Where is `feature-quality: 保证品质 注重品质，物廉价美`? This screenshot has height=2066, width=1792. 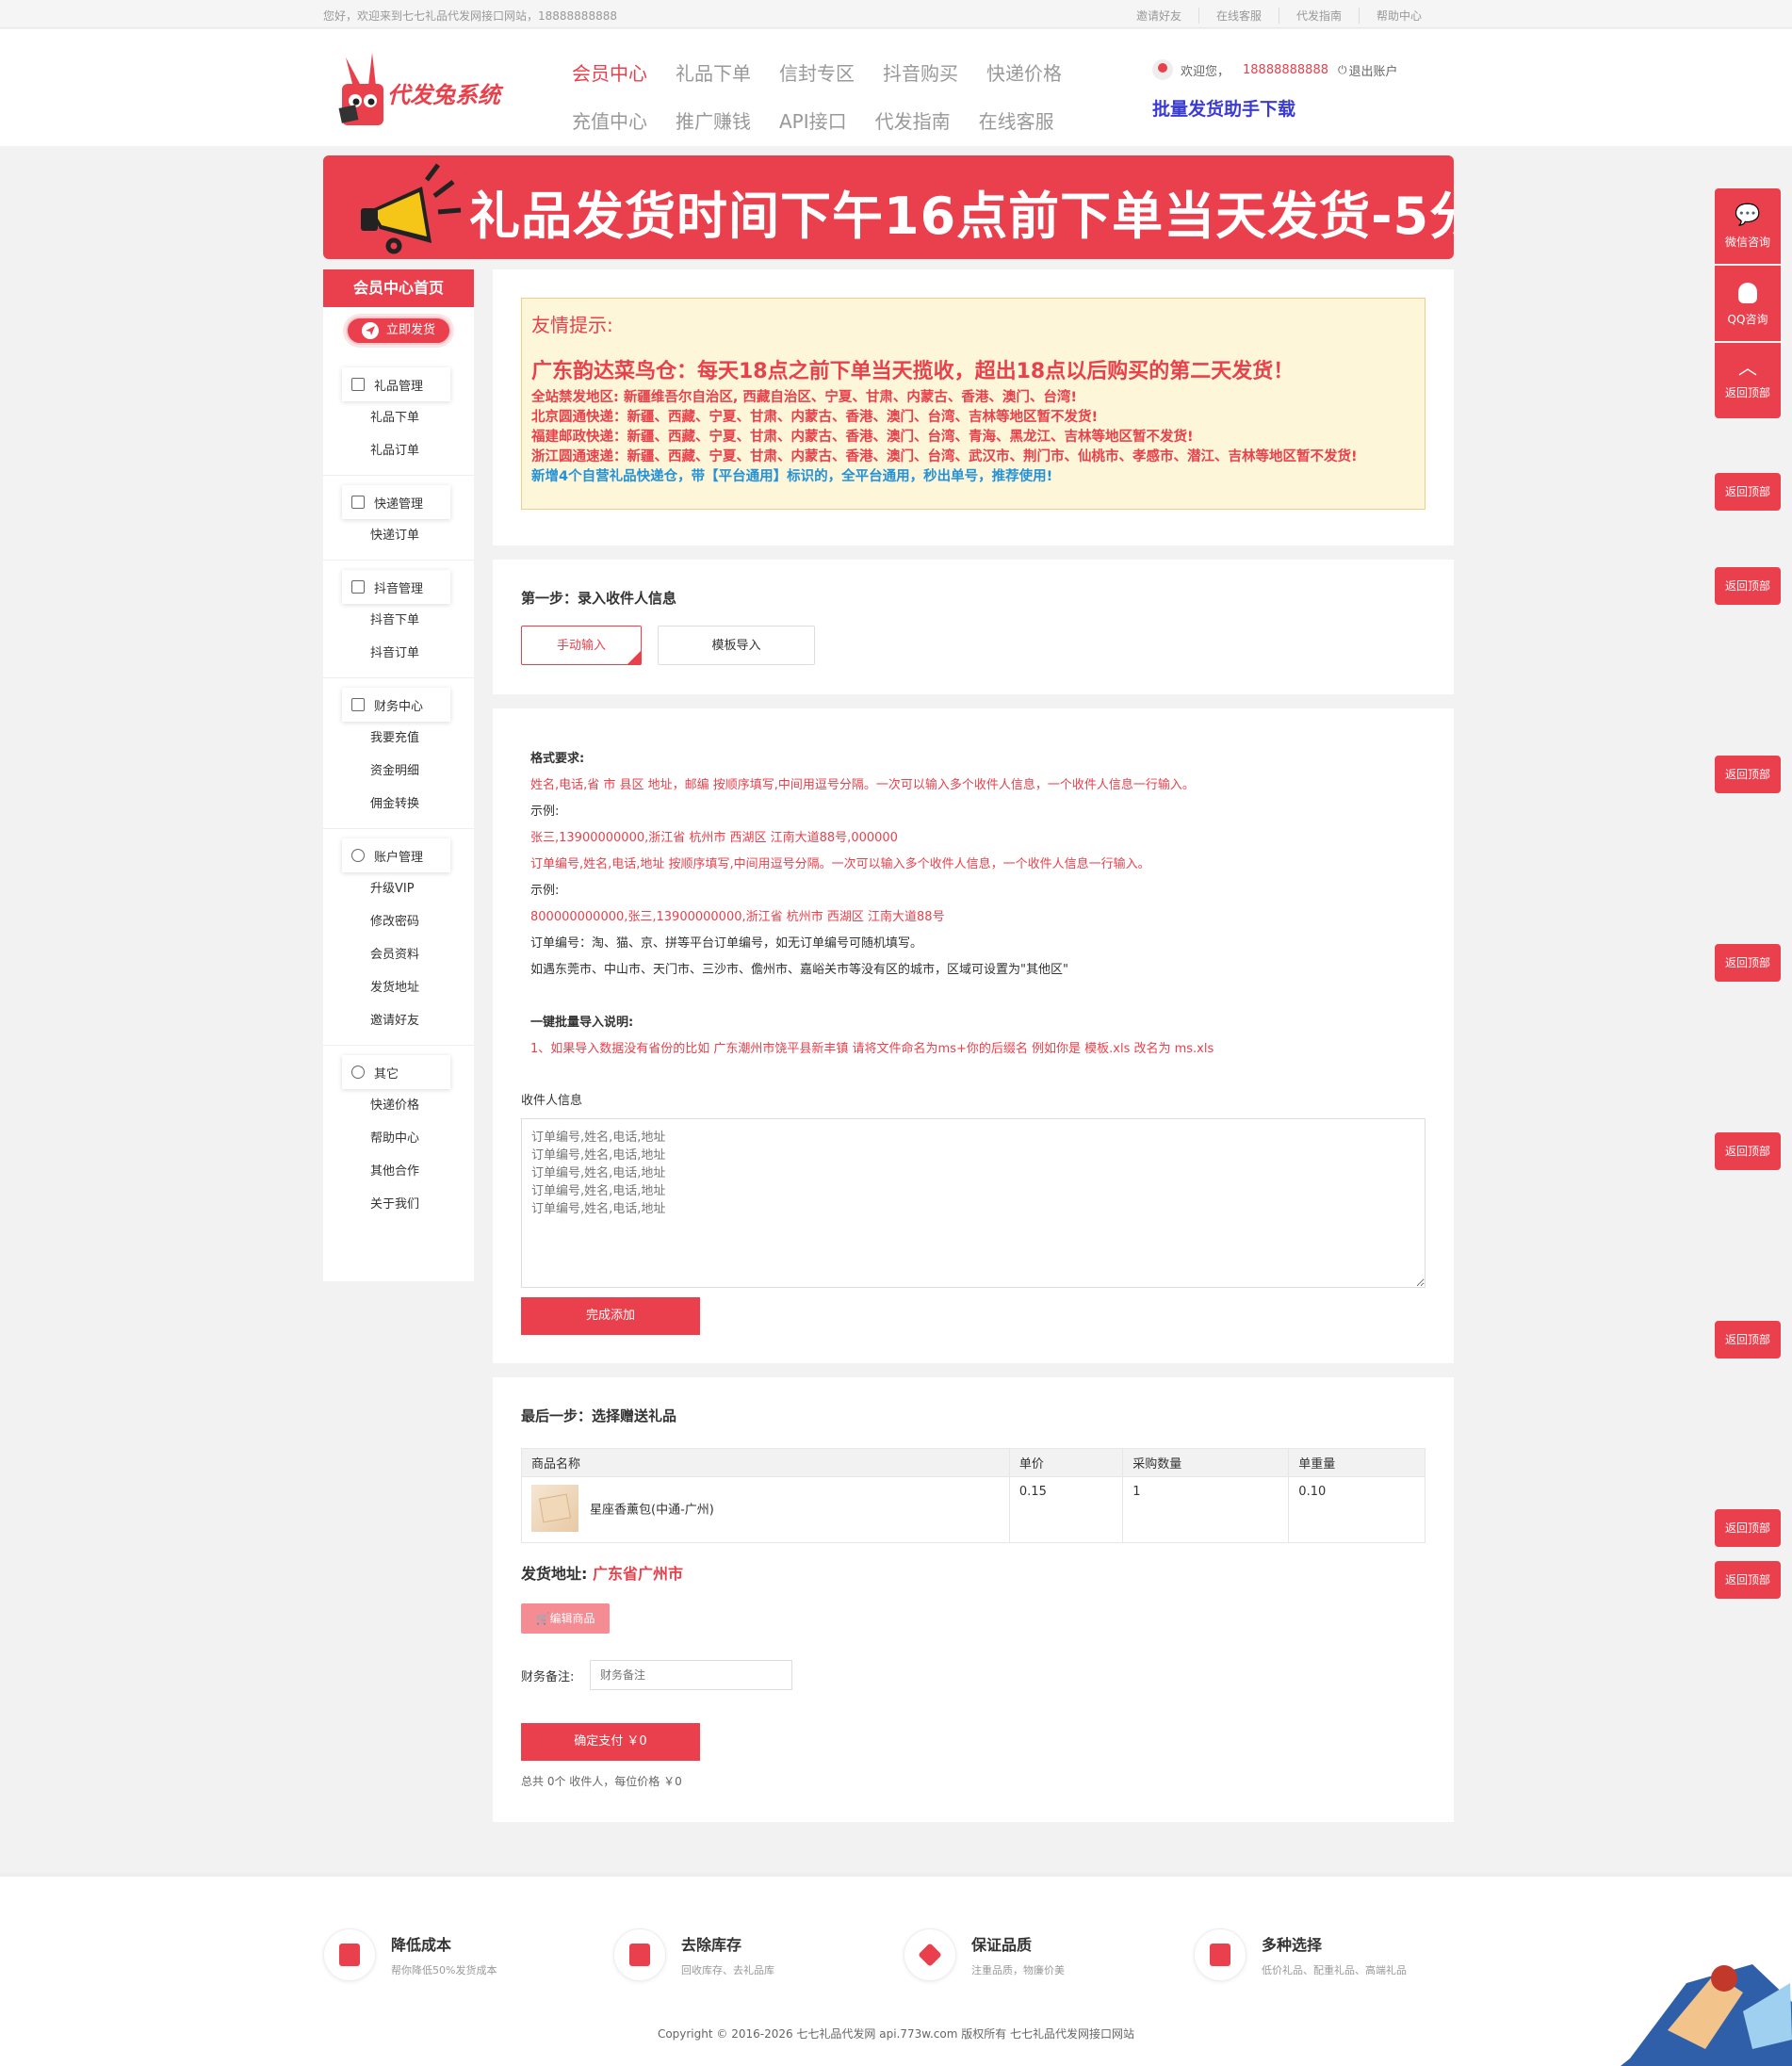
feature-quality: 保证品质 注重品质，物廉价美 is located at coordinates (985, 1955).